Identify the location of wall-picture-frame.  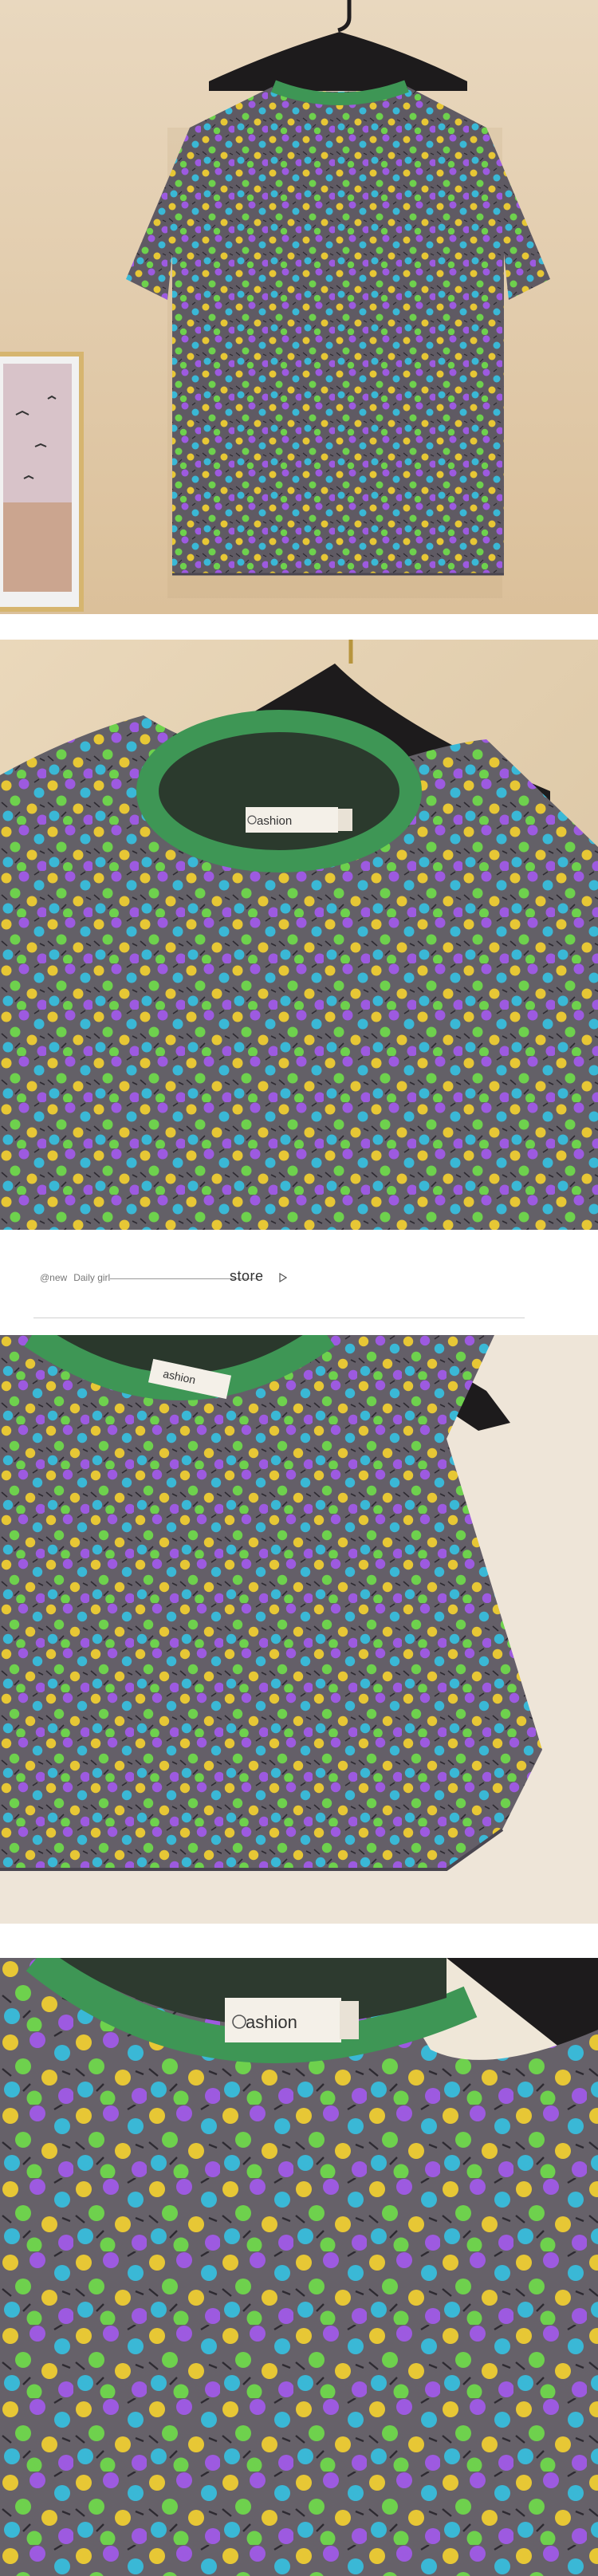
(42, 482).